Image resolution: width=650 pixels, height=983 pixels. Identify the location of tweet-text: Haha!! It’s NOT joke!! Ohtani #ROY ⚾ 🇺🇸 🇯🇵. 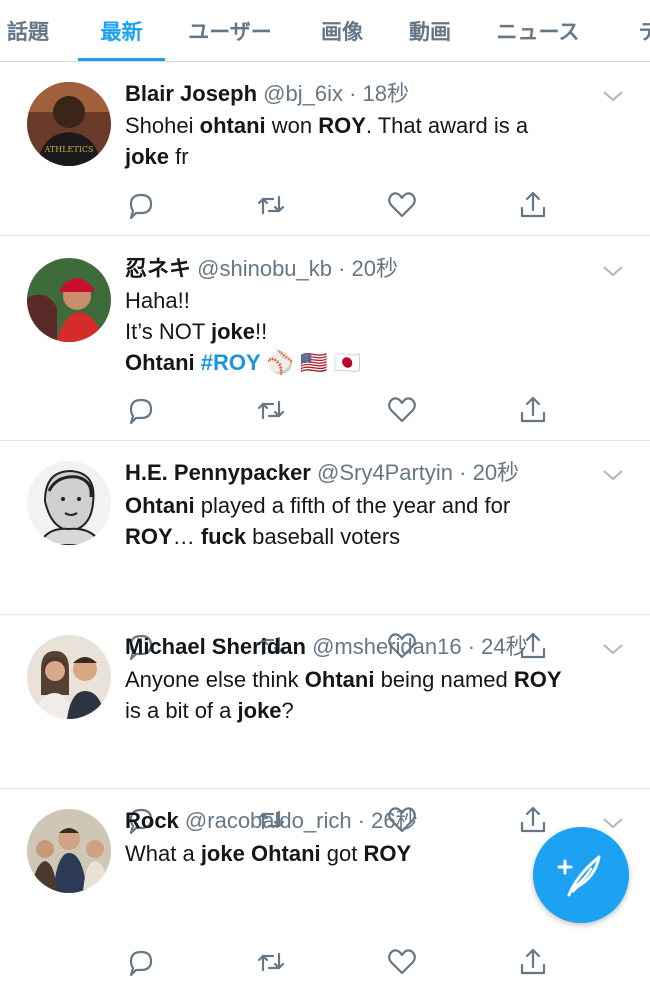
(377, 331).